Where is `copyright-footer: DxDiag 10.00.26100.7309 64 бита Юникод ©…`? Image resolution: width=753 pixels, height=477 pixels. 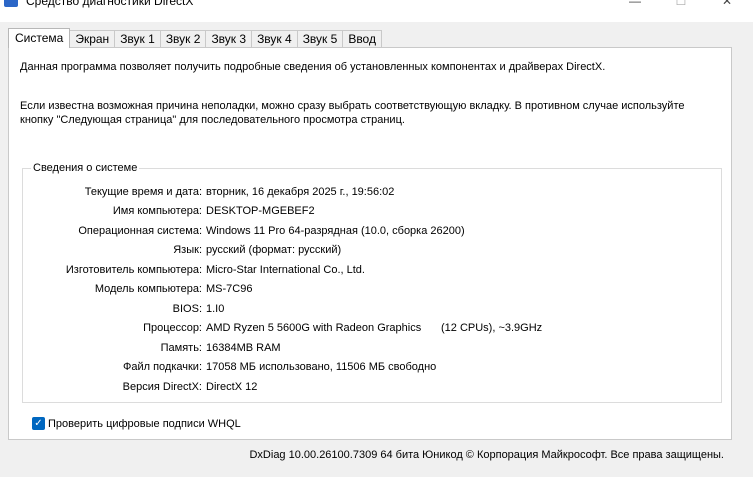
copyright-footer: DxDiag 10.00.26100.7309 64 бита Юникод ©… is located at coordinates (486, 455).